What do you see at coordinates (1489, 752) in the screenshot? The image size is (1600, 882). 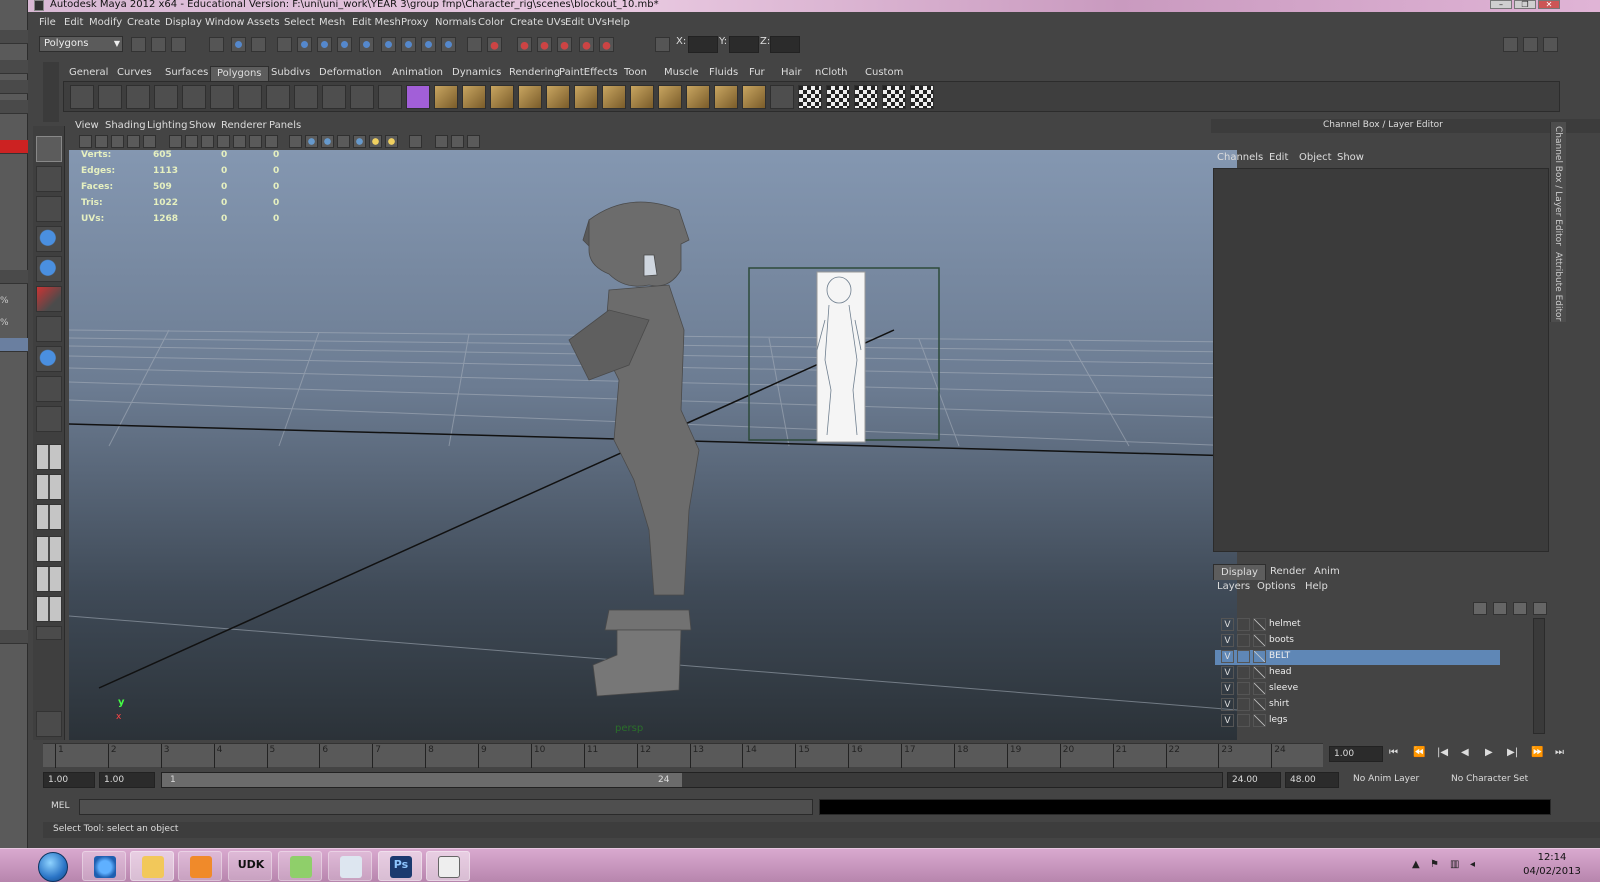 I see `play-forwards-button: ▶` at bounding box center [1489, 752].